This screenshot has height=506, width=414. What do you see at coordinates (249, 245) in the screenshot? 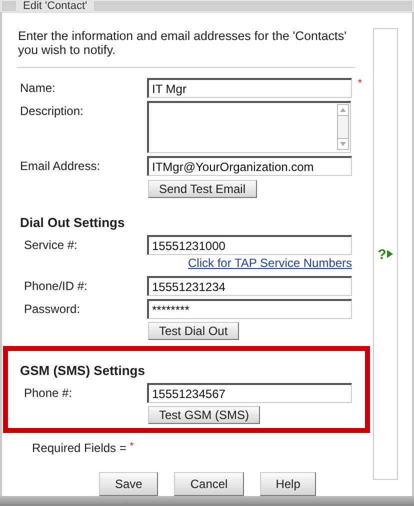
I see `input-field: 15551231000` at bounding box center [249, 245].